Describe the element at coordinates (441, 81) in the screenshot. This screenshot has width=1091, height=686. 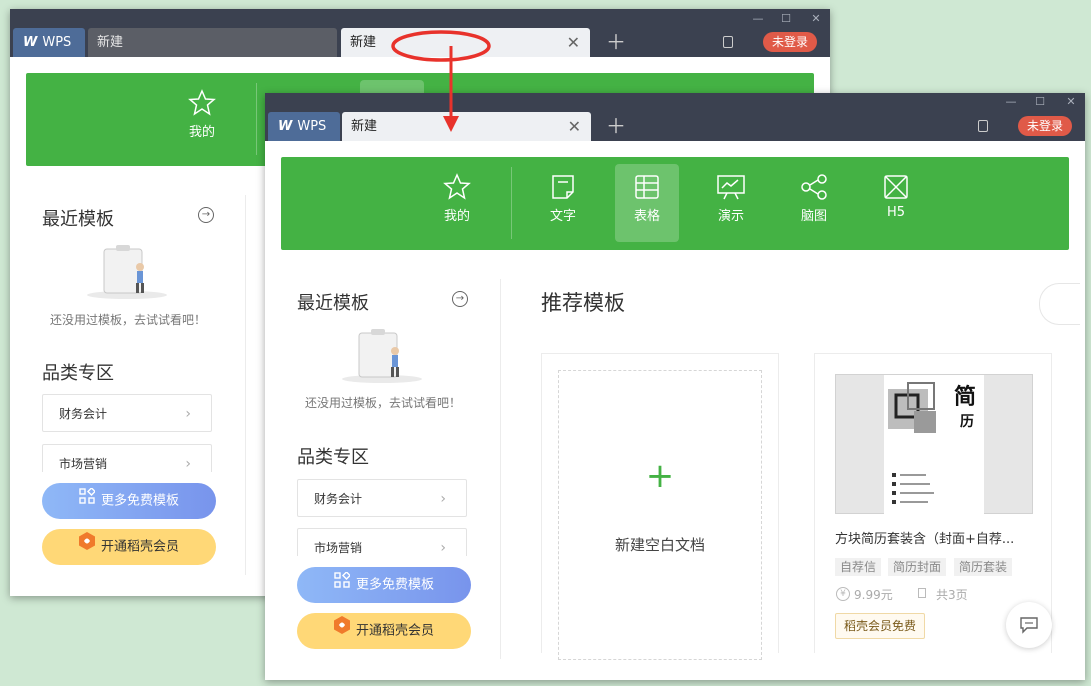
I see `annotation-overlay` at that location.